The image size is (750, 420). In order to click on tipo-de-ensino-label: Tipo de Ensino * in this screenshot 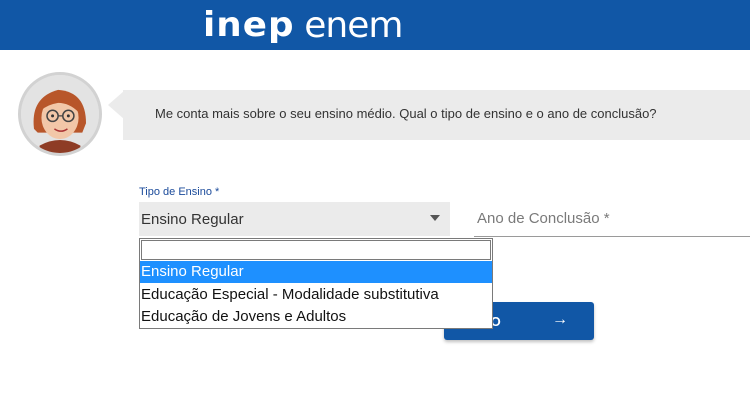, I will do `click(179, 192)`.